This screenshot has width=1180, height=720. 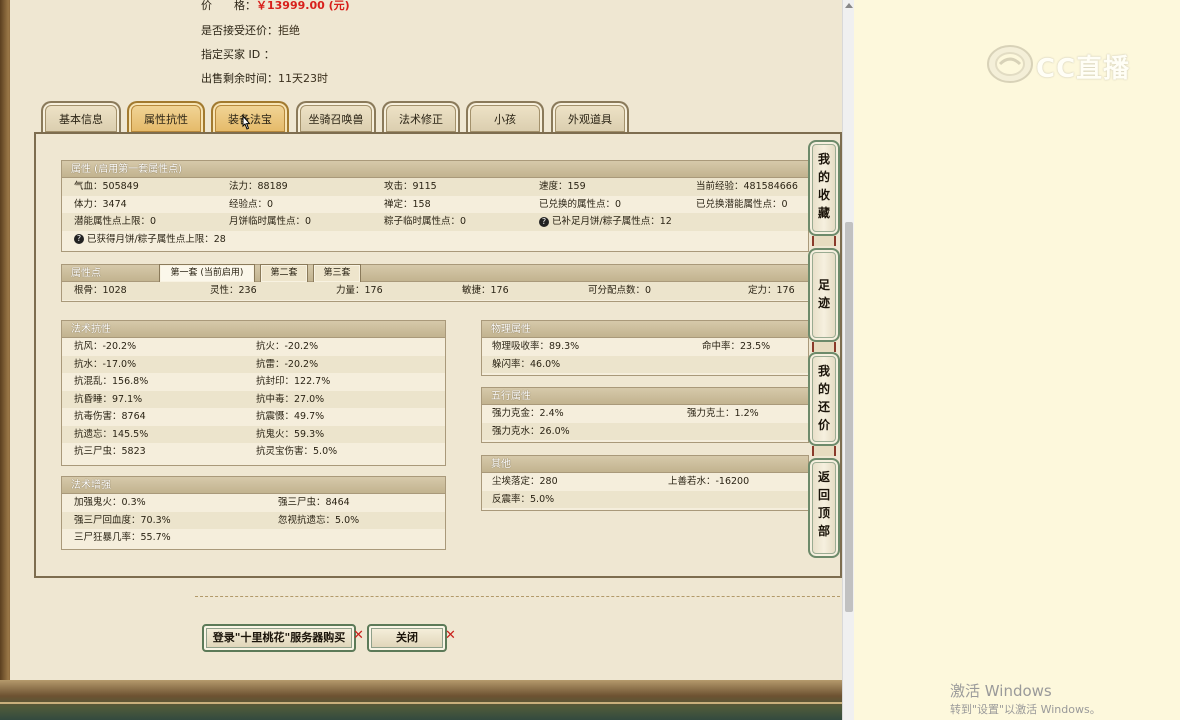 I want to click on attributes-title: 属性 (启用第一套属性点), so click(x=435, y=169).